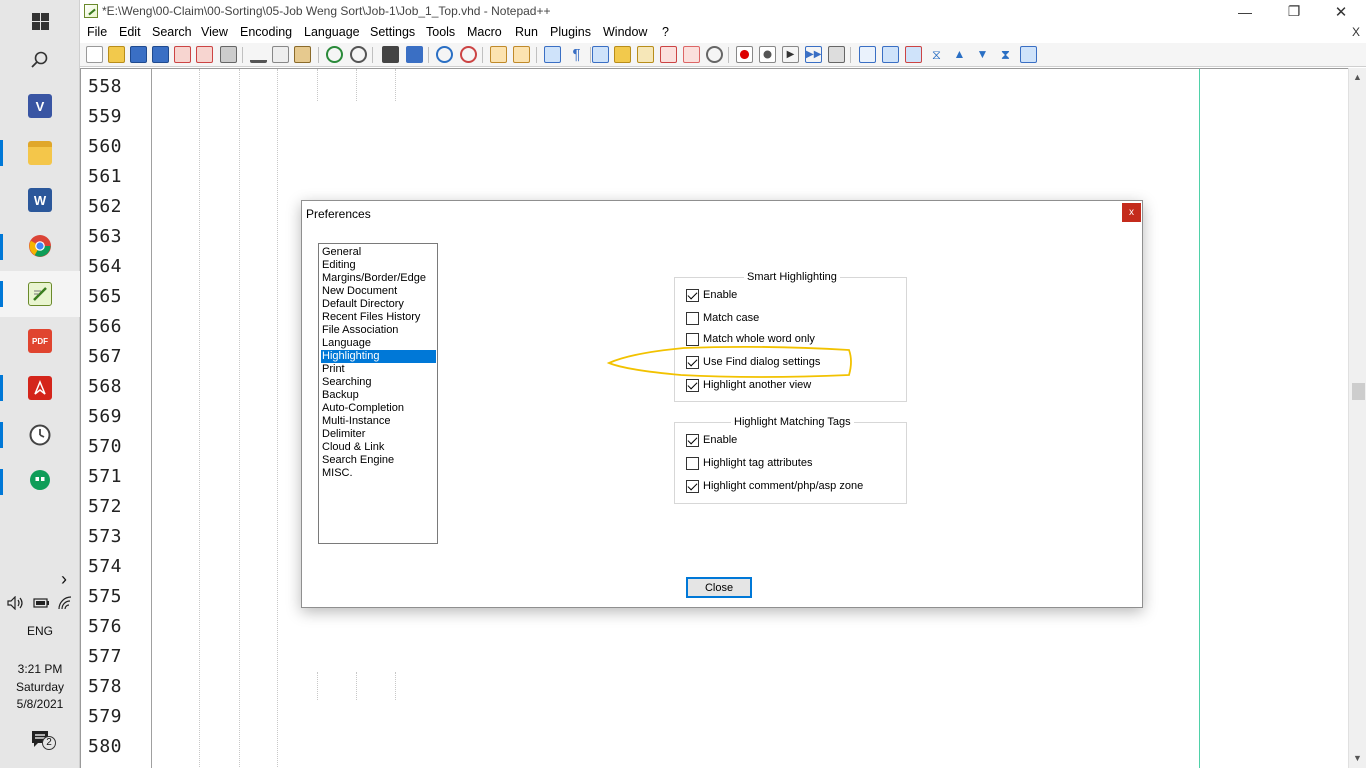 Image resolution: width=1366 pixels, height=768 pixels. Describe the element at coordinates (40, 341) in the screenshot. I see `taskbar-pdf-editor: PDF` at that location.